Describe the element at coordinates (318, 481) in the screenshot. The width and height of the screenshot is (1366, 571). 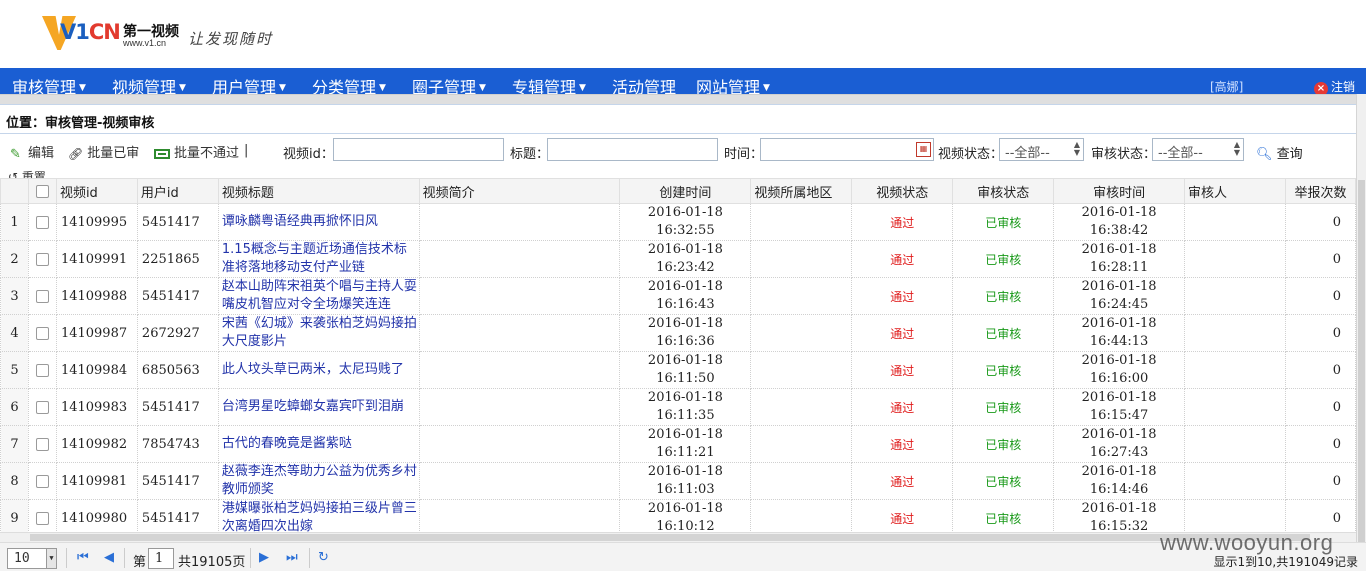
I see `cell-video-title-link: 赵薇李连杰等助力公益为优秀乡村教师颁奖` at that location.